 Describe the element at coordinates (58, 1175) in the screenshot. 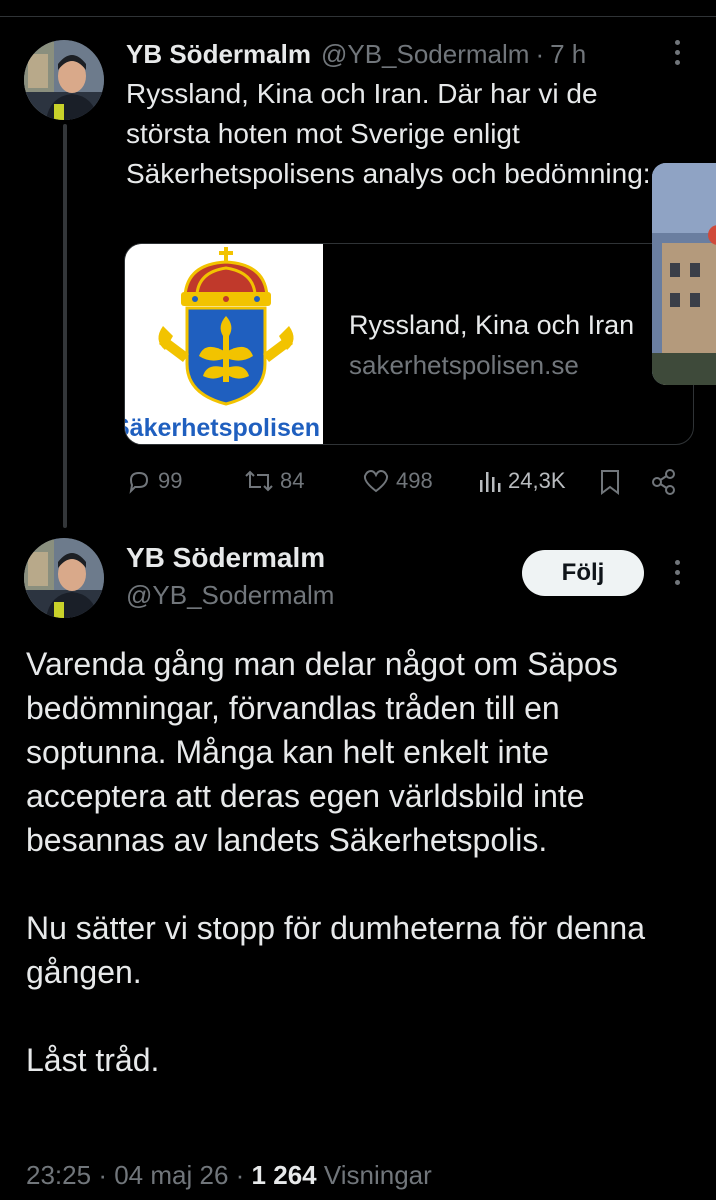

I see `tweet-timestamp: 23:25` at that location.